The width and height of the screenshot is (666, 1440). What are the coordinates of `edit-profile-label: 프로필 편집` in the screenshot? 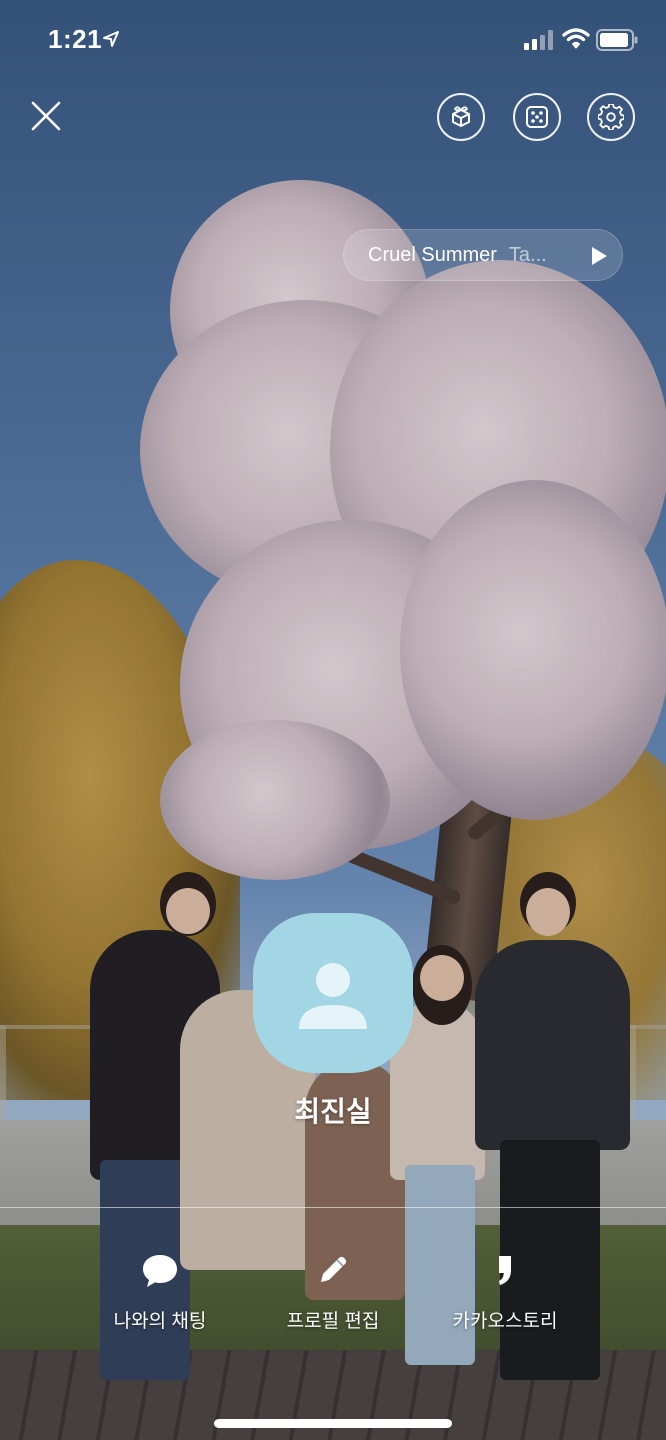 It's located at (333, 1321).